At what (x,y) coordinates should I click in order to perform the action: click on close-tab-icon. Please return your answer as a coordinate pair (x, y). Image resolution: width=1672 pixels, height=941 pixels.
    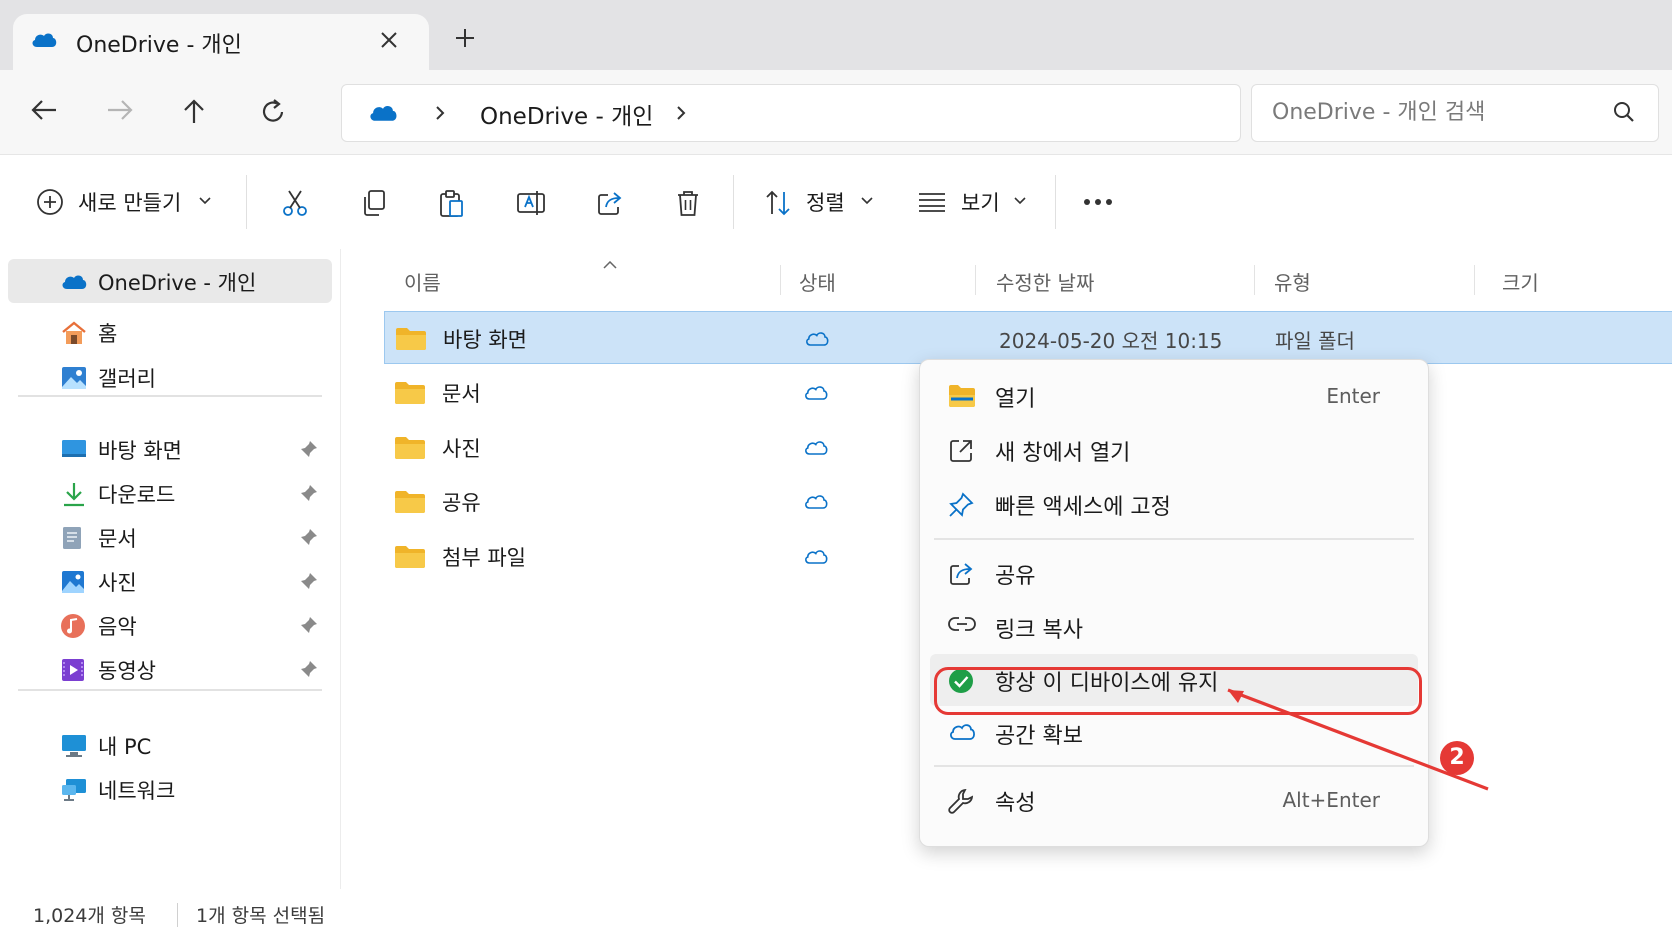
    Looking at the image, I should click on (389, 40).